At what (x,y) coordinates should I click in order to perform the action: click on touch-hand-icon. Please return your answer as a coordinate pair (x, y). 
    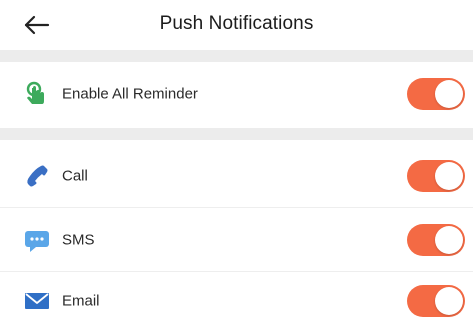
    Looking at the image, I should click on (35, 92).